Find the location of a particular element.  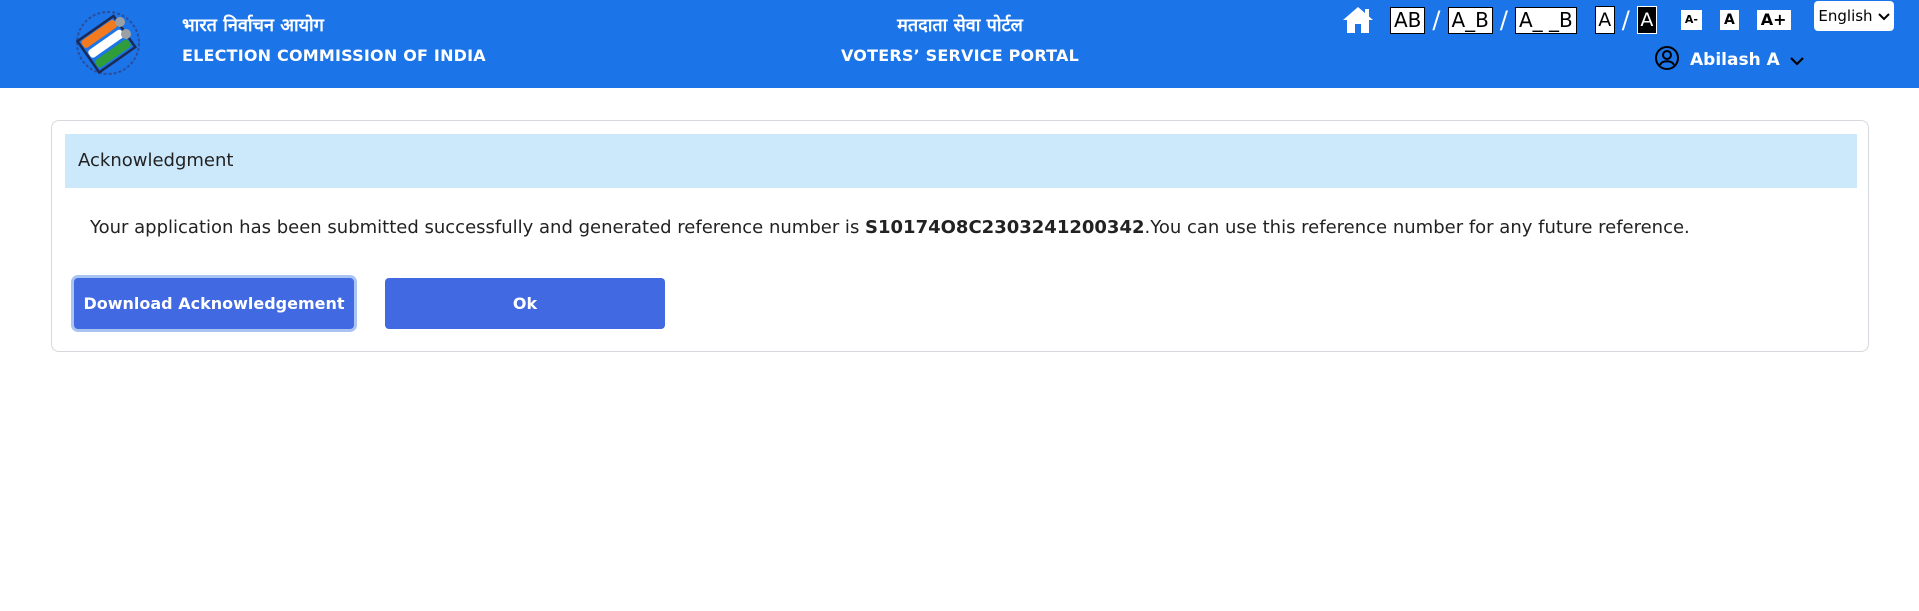

user-menu: Abilash A is located at coordinates (1729, 60).